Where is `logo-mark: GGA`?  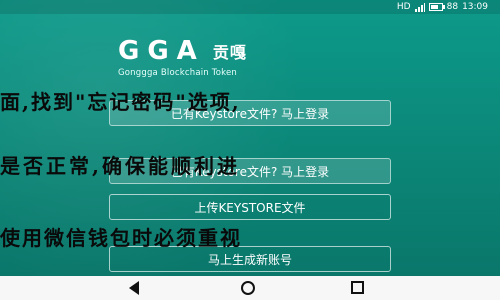
logo-mark: GGA is located at coordinates (161, 51).